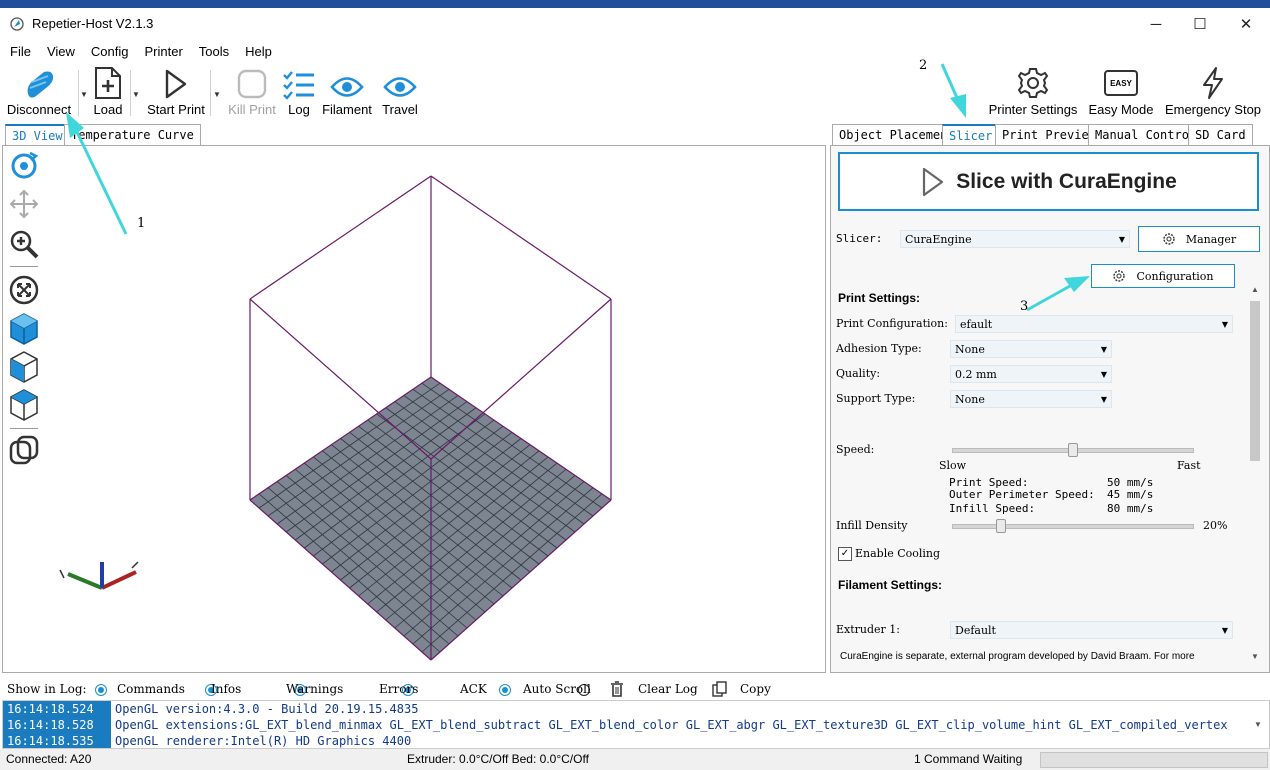 The height and width of the screenshot is (770, 1270). Describe the element at coordinates (855, 449) in the screenshot. I see `speed-label: Speed:` at that location.